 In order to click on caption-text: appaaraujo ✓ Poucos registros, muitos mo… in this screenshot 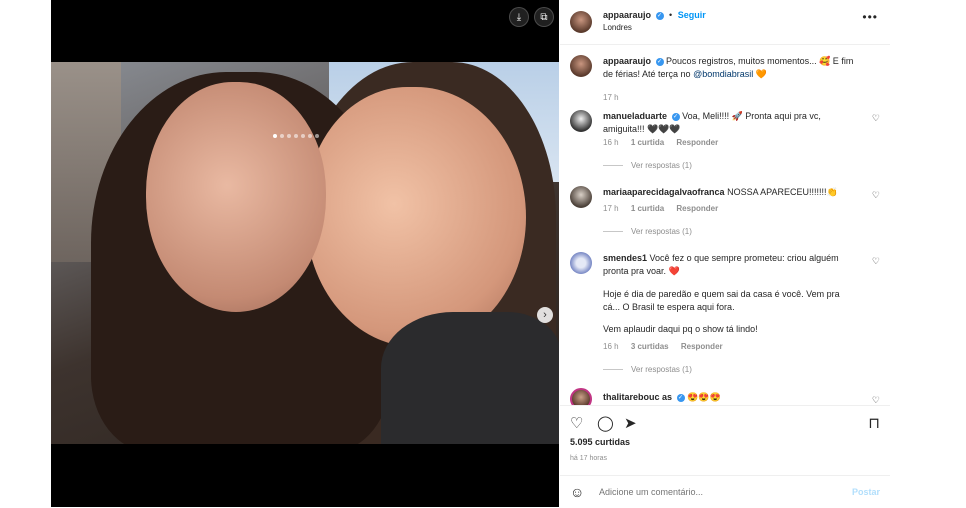, I will do `click(730, 68)`.